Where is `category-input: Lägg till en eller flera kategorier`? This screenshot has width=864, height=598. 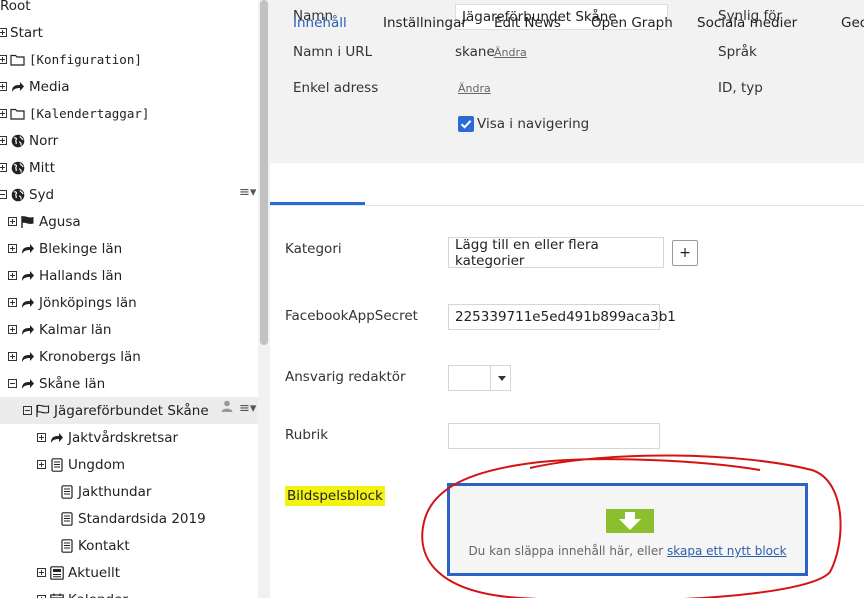
category-input: Lägg till en eller flera kategorier is located at coordinates (556, 253).